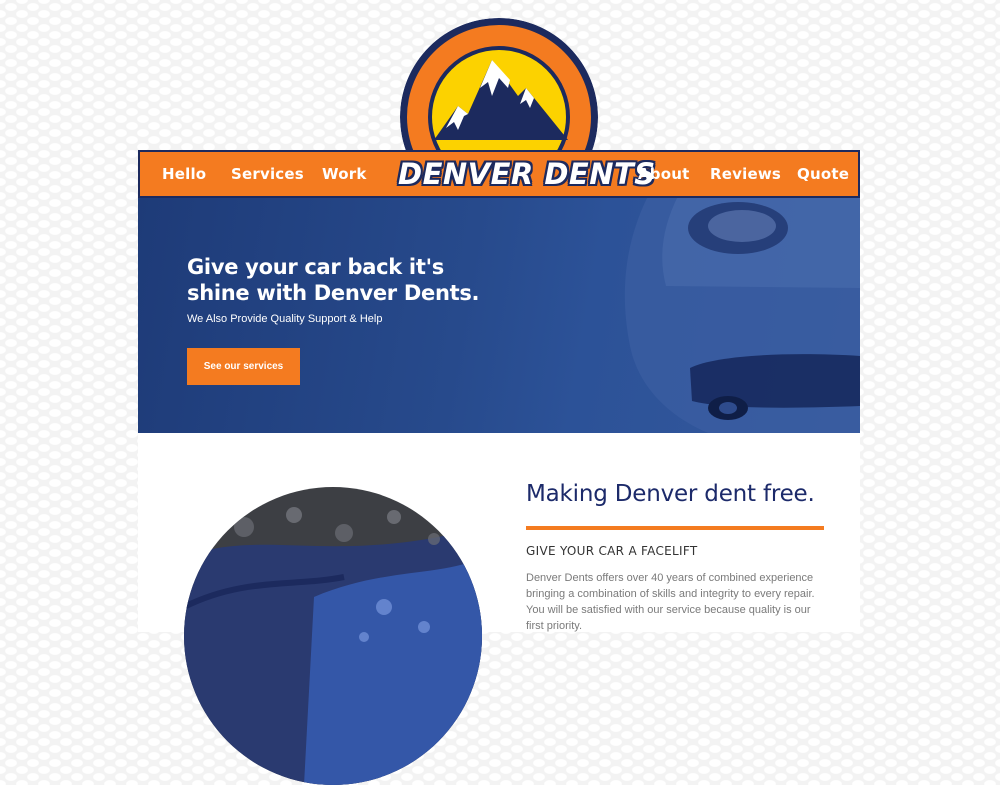  What do you see at coordinates (742, 314) in the screenshot?
I see `car-headlight-image` at bounding box center [742, 314].